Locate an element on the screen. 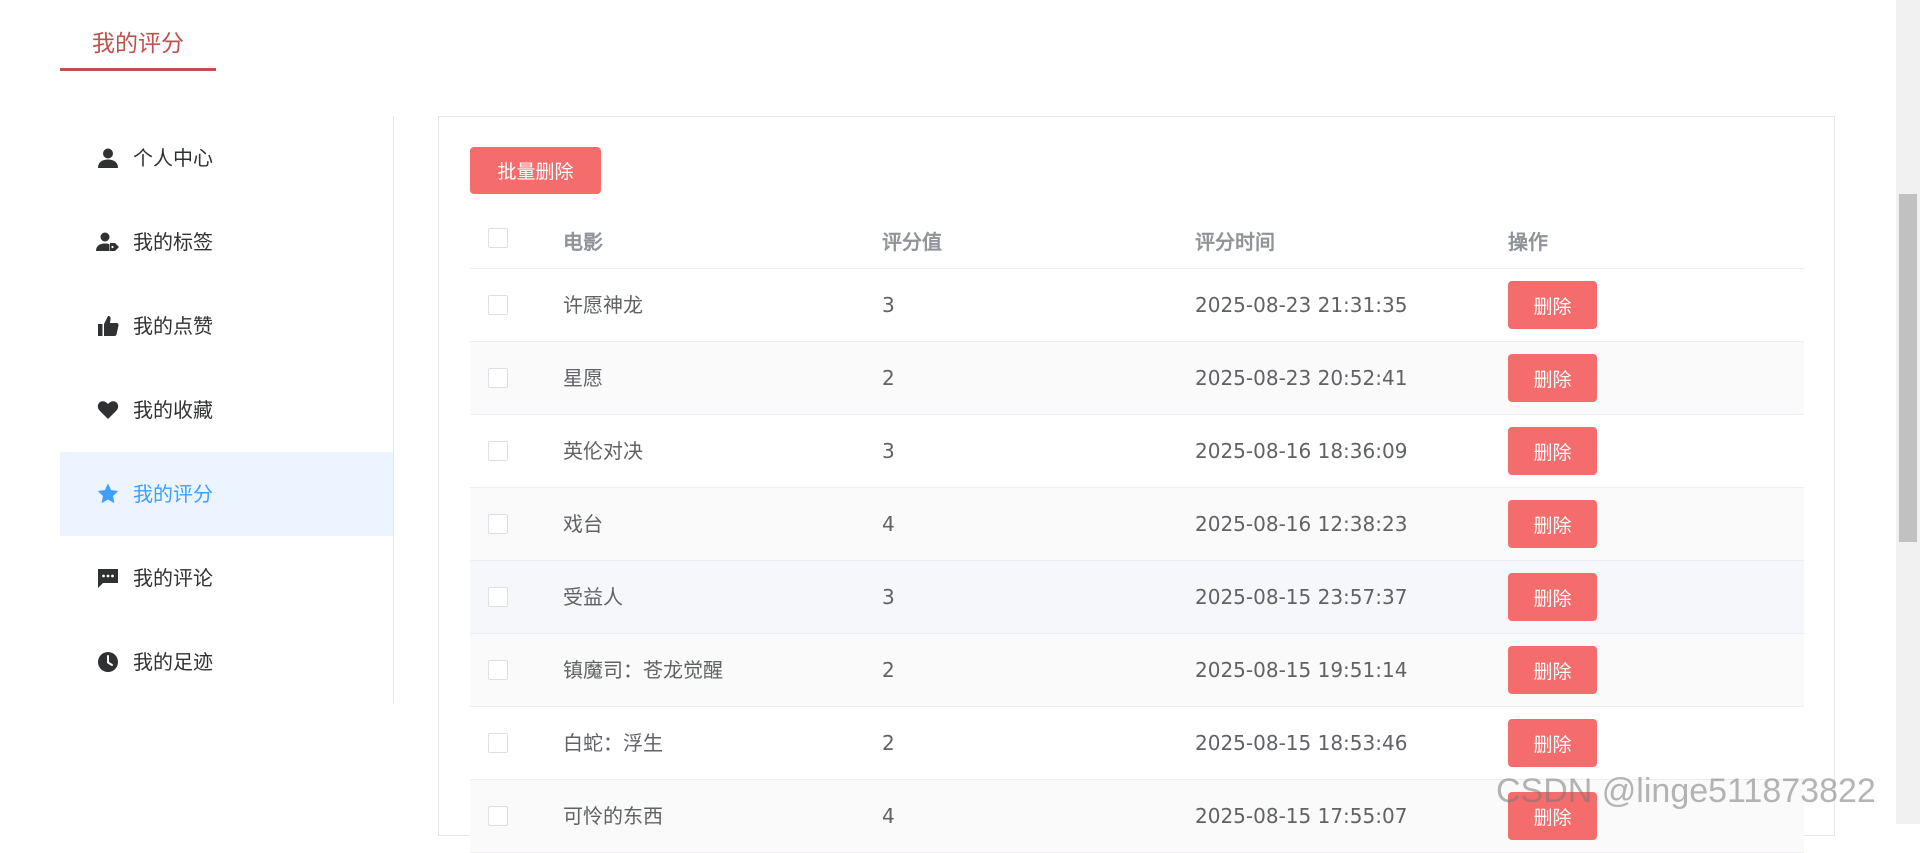 The image size is (1920, 853). column-header-actions: 操作 is located at coordinates (1528, 242).